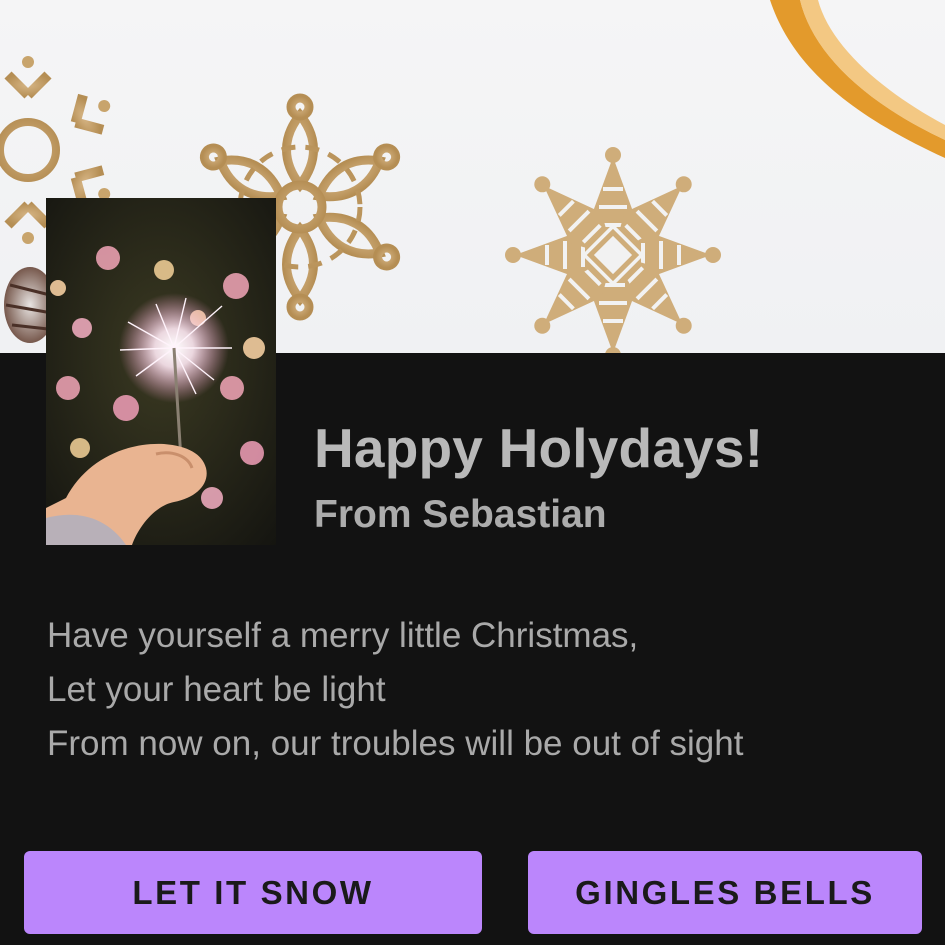 This screenshot has height=945, width=945. Describe the element at coordinates (725, 892) in the screenshot. I see `gingles-bells-button: GINGLES BELLS` at that location.